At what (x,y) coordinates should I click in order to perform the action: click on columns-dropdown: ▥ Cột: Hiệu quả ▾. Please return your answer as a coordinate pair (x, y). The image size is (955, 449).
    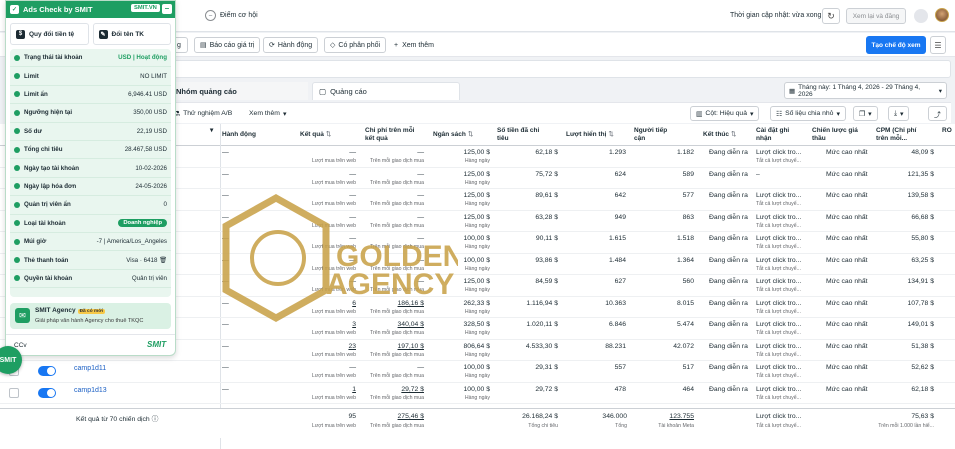
    Looking at the image, I should click on (725, 113).